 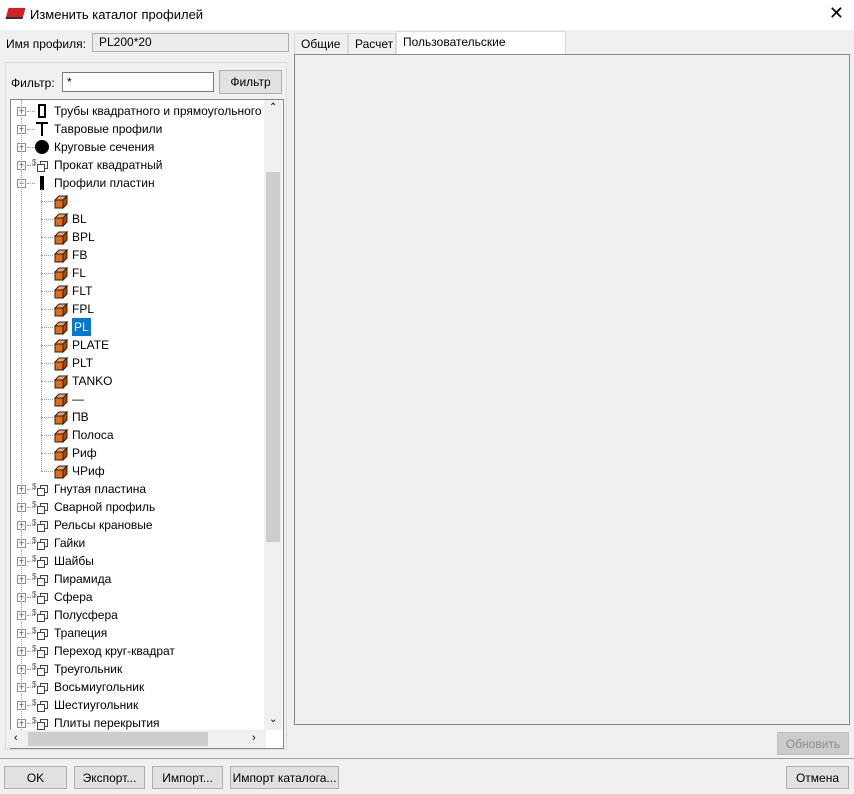 What do you see at coordinates (254, 738) in the screenshot?
I see `scroll-right-icon: ›` at bounding box center [254, 738].